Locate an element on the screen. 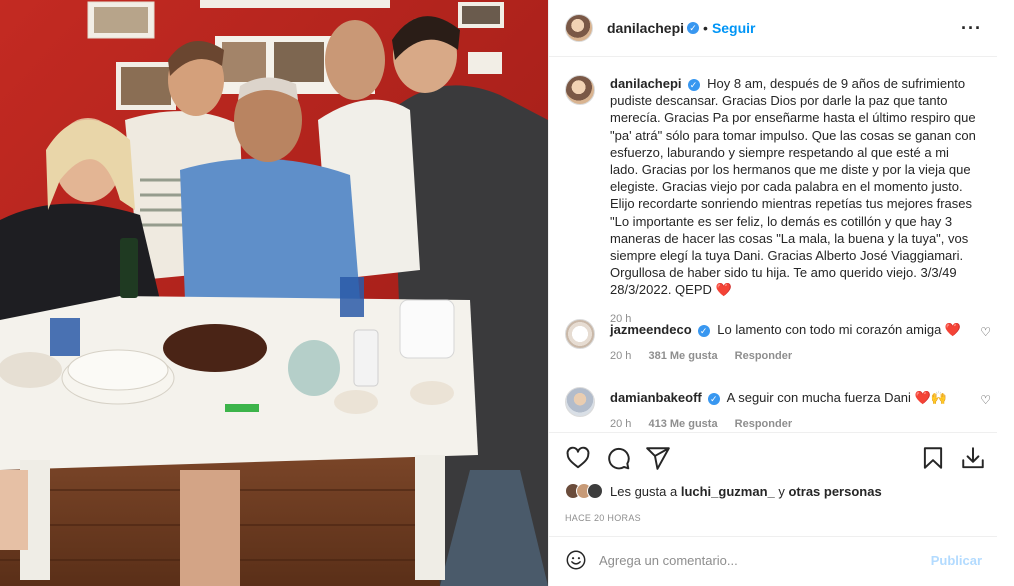 This screenshot has width=1014, height=586. comment-text: Lo lamento con todo mi corazón amiga is located at coordinates (829, 329).